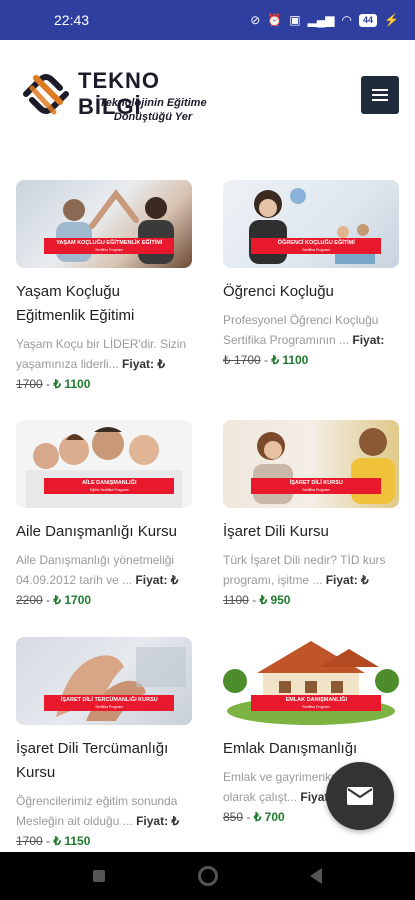 This screenshot has height=900, width=415. What do you see at coordinates (72, 600) in the screenshot?
I see `new-price: ₺ 1700` at bounding box center [72, 600].